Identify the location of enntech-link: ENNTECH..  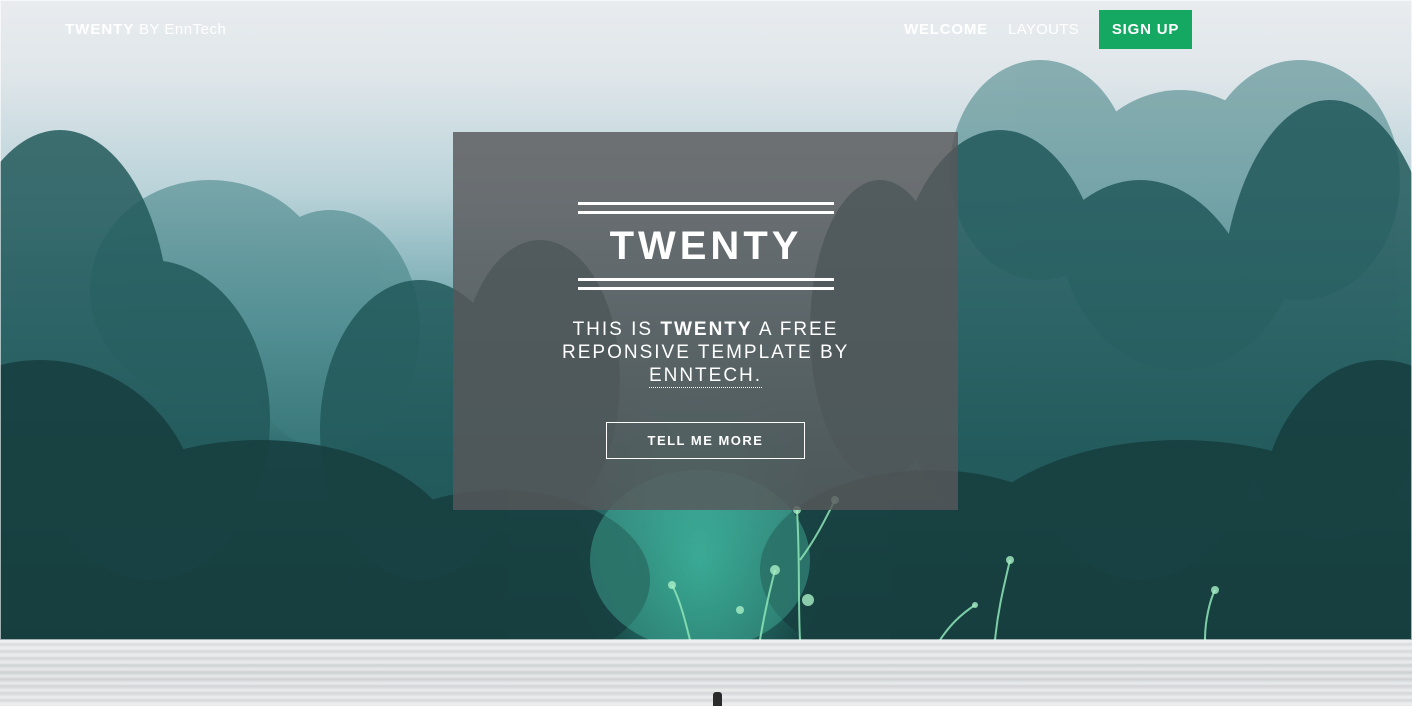
(705, 376).